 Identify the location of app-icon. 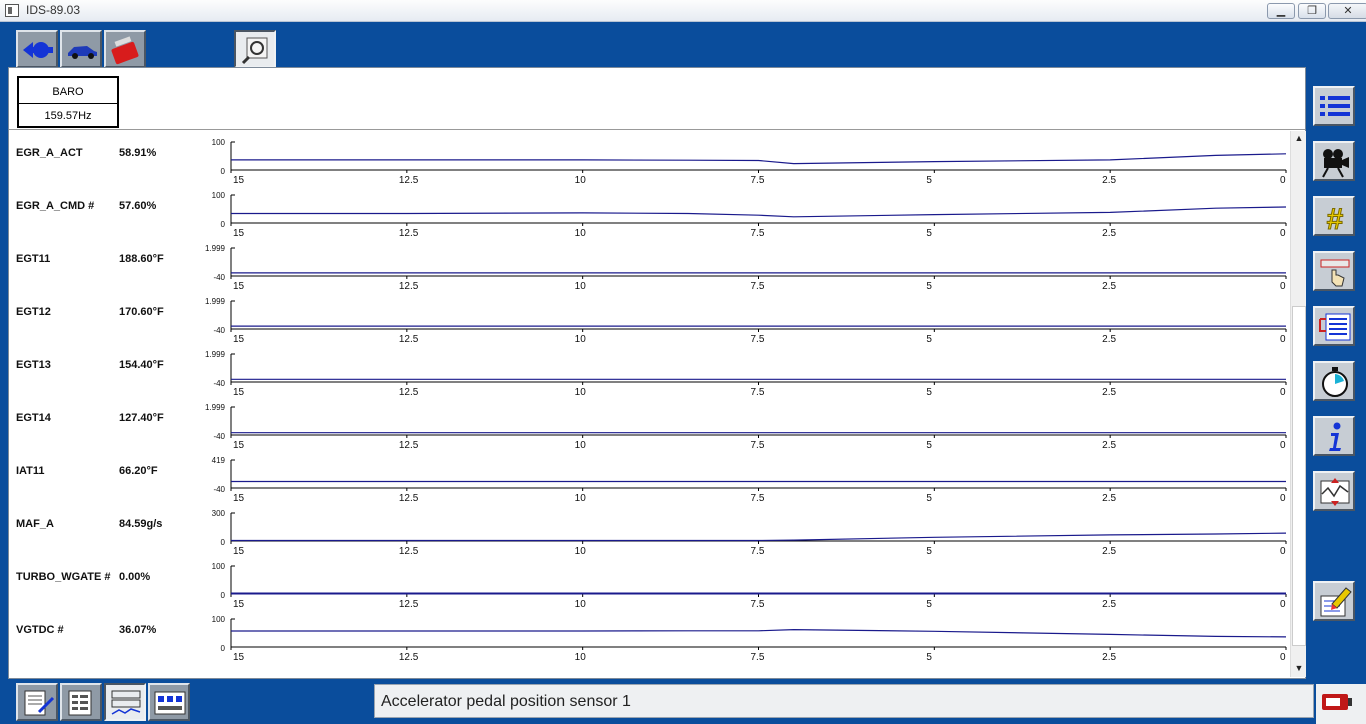
(12, 10).